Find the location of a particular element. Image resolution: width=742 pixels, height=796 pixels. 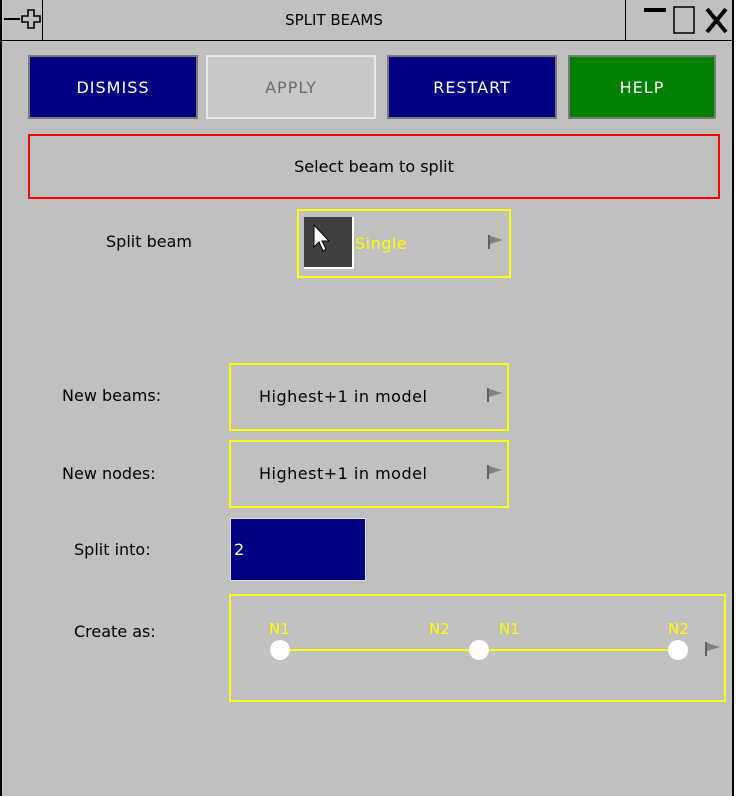

maximize-icon is located at coordinates (685, 19).